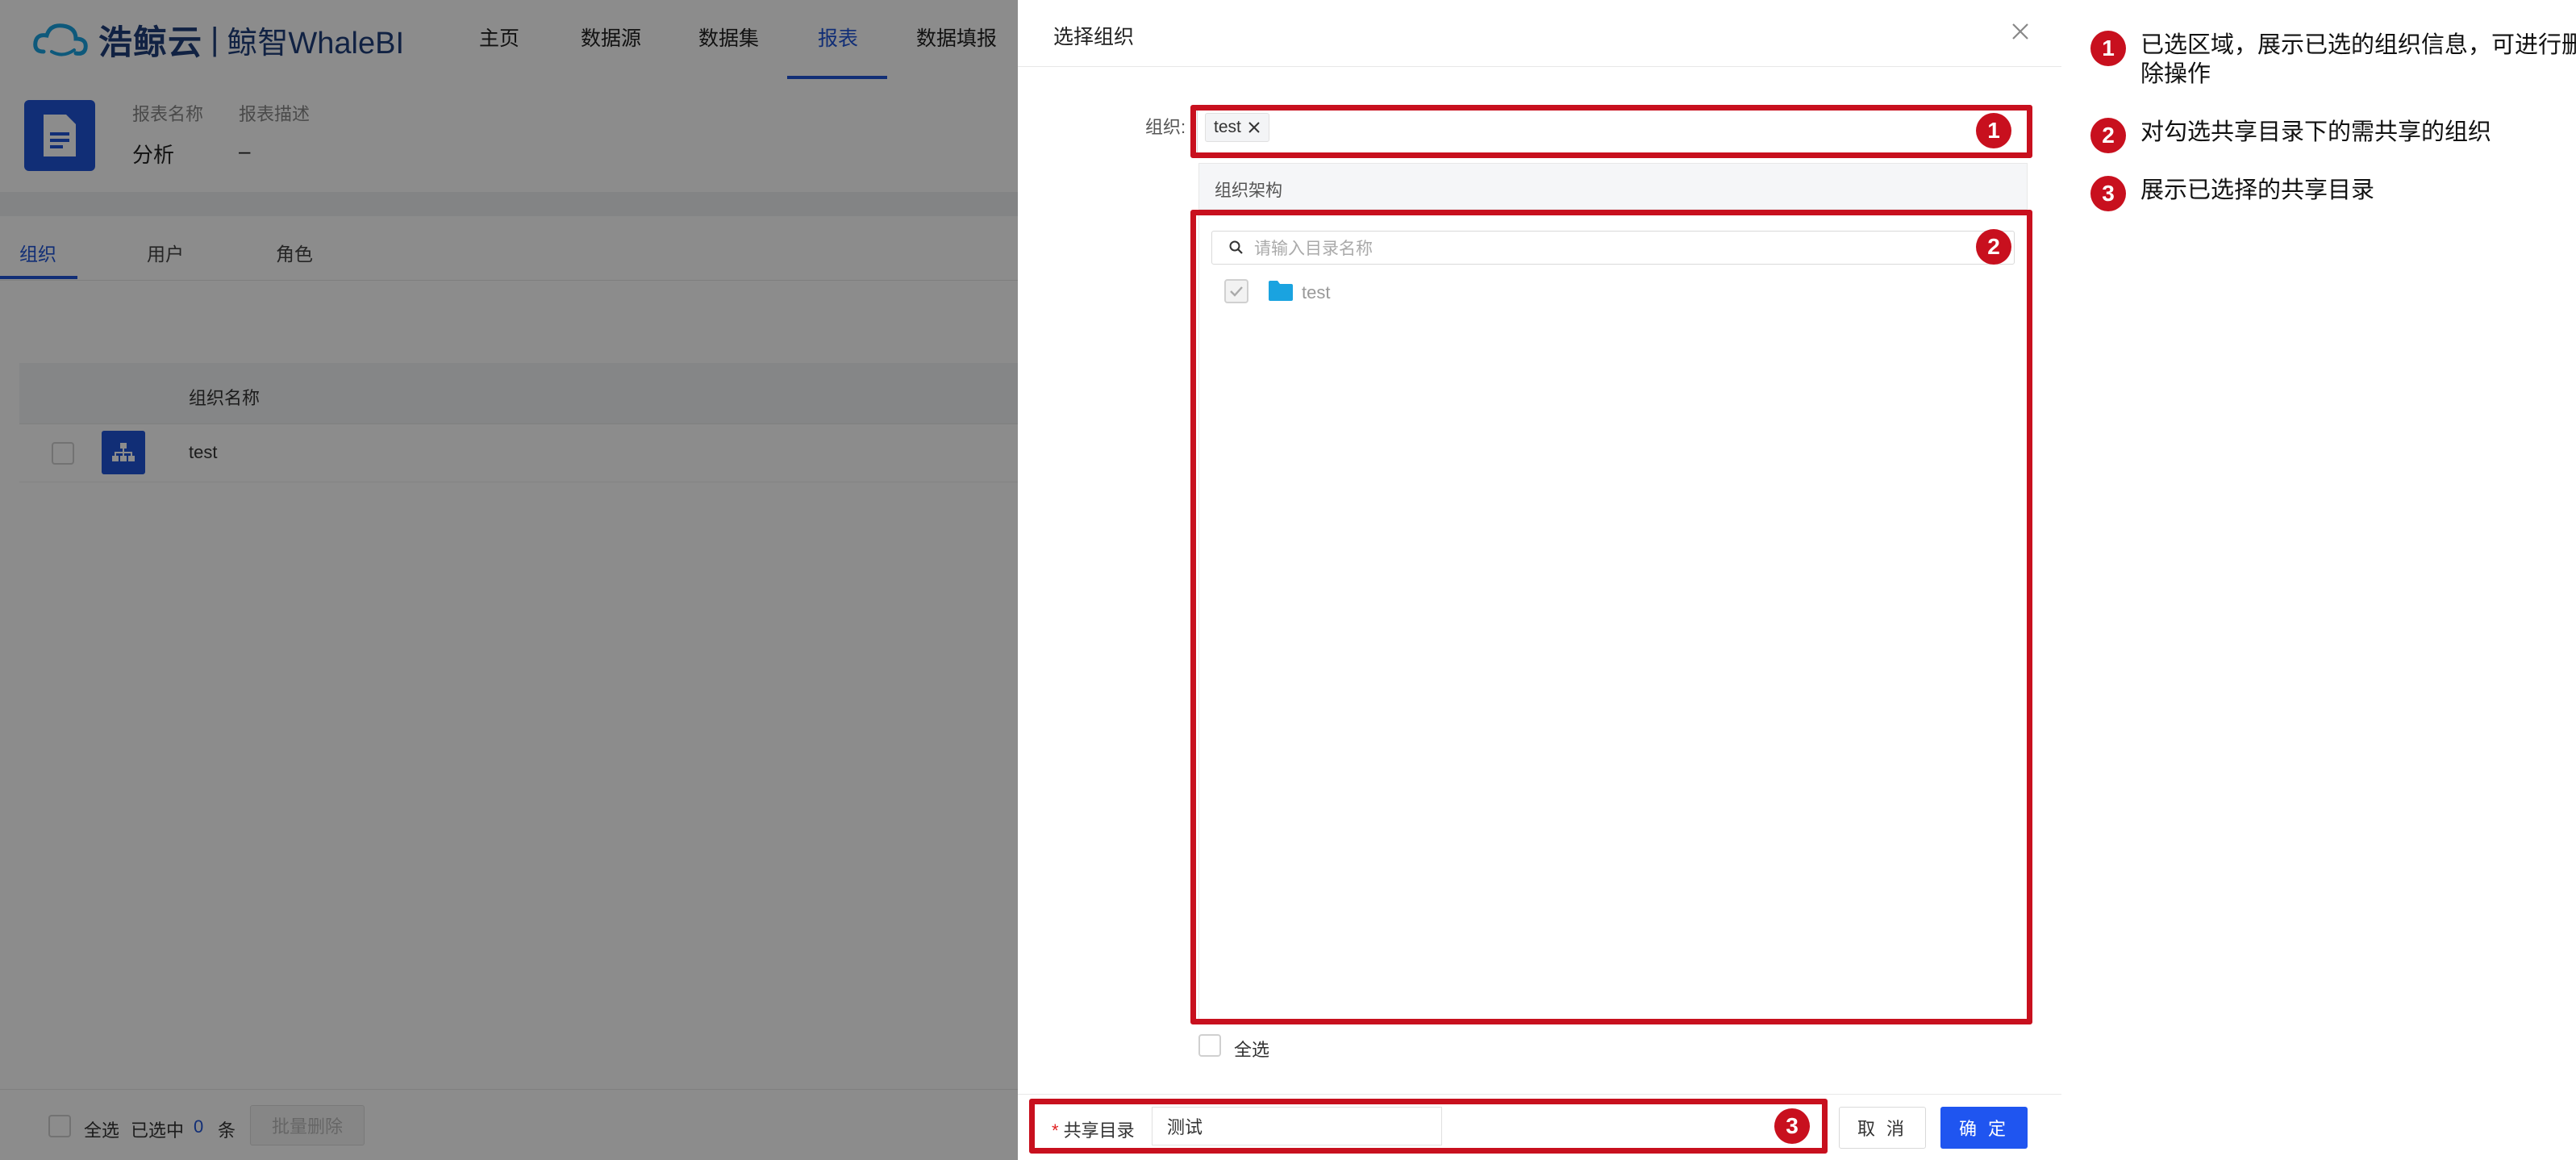  What do you see at coordinates (2257, 190) in the screenshot?
I see `legend-text-3: 展示已选择的共享目录` at bounding box center [2257, 190].